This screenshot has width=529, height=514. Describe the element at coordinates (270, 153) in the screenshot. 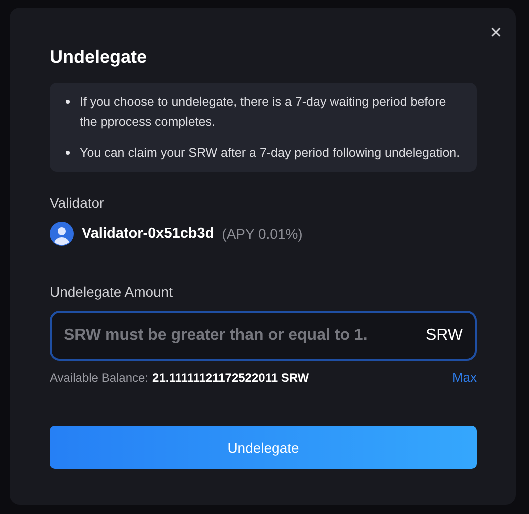

I see `info-text: You can claim your SRW after a 7-day period following undelegation.` at that location.